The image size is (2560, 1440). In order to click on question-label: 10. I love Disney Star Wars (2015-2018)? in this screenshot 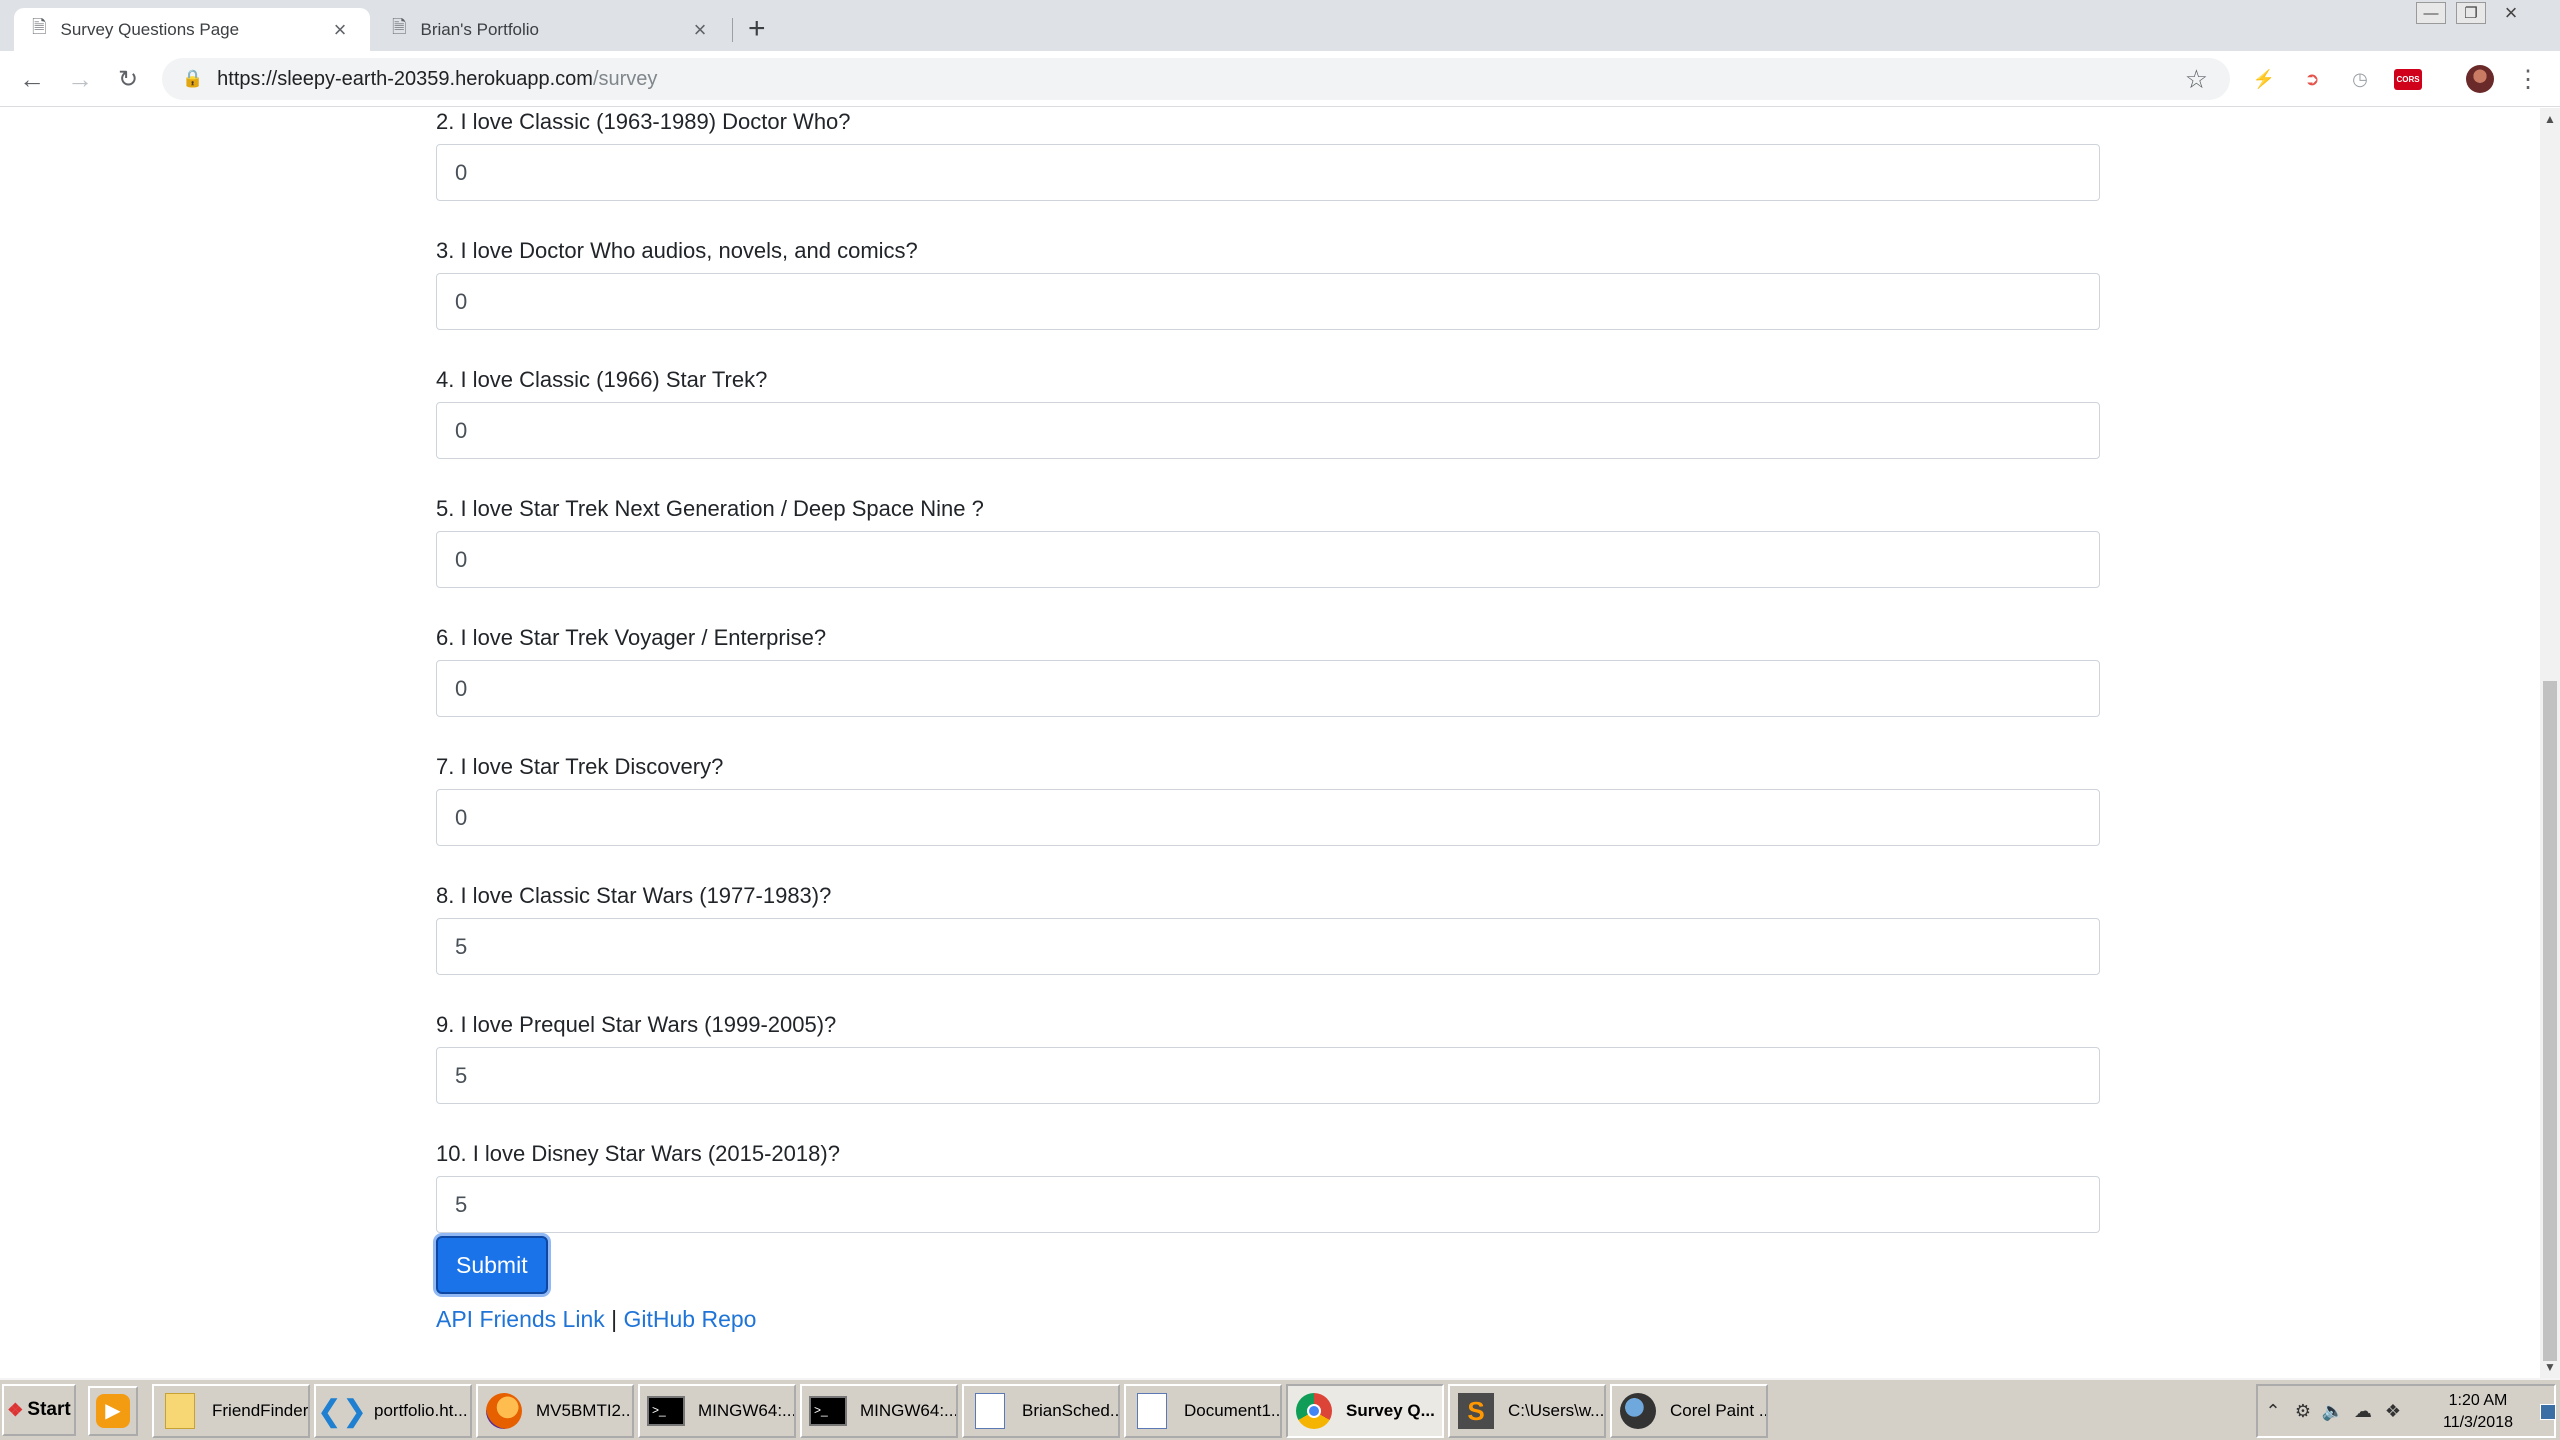, I will do `click(638, 1153)`.